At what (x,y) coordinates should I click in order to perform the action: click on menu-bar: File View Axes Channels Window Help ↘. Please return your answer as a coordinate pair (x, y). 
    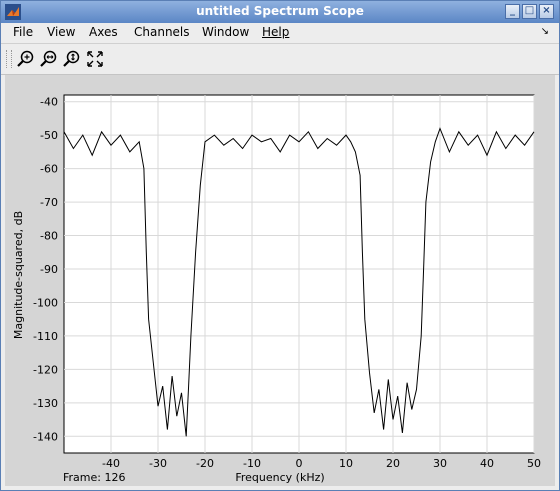
    Looking at the image, I should click on (280, 33).